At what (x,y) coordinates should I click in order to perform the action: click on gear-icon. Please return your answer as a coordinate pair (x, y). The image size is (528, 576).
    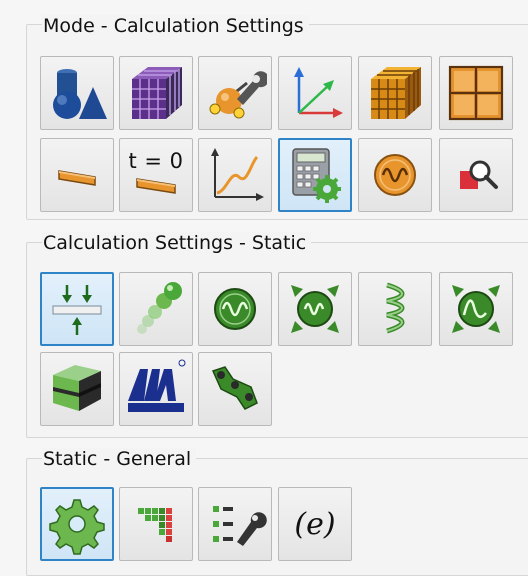
    Looking at the image, I should click on (77, 527).